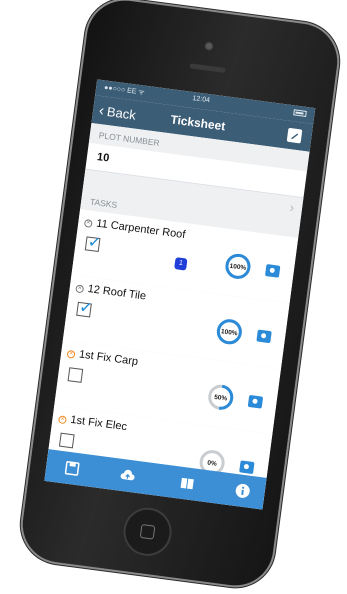  What do you see at coordinates (212, 464) in the screenshot?
I see `progress-label: 0%` at bounding box center [212, 464].